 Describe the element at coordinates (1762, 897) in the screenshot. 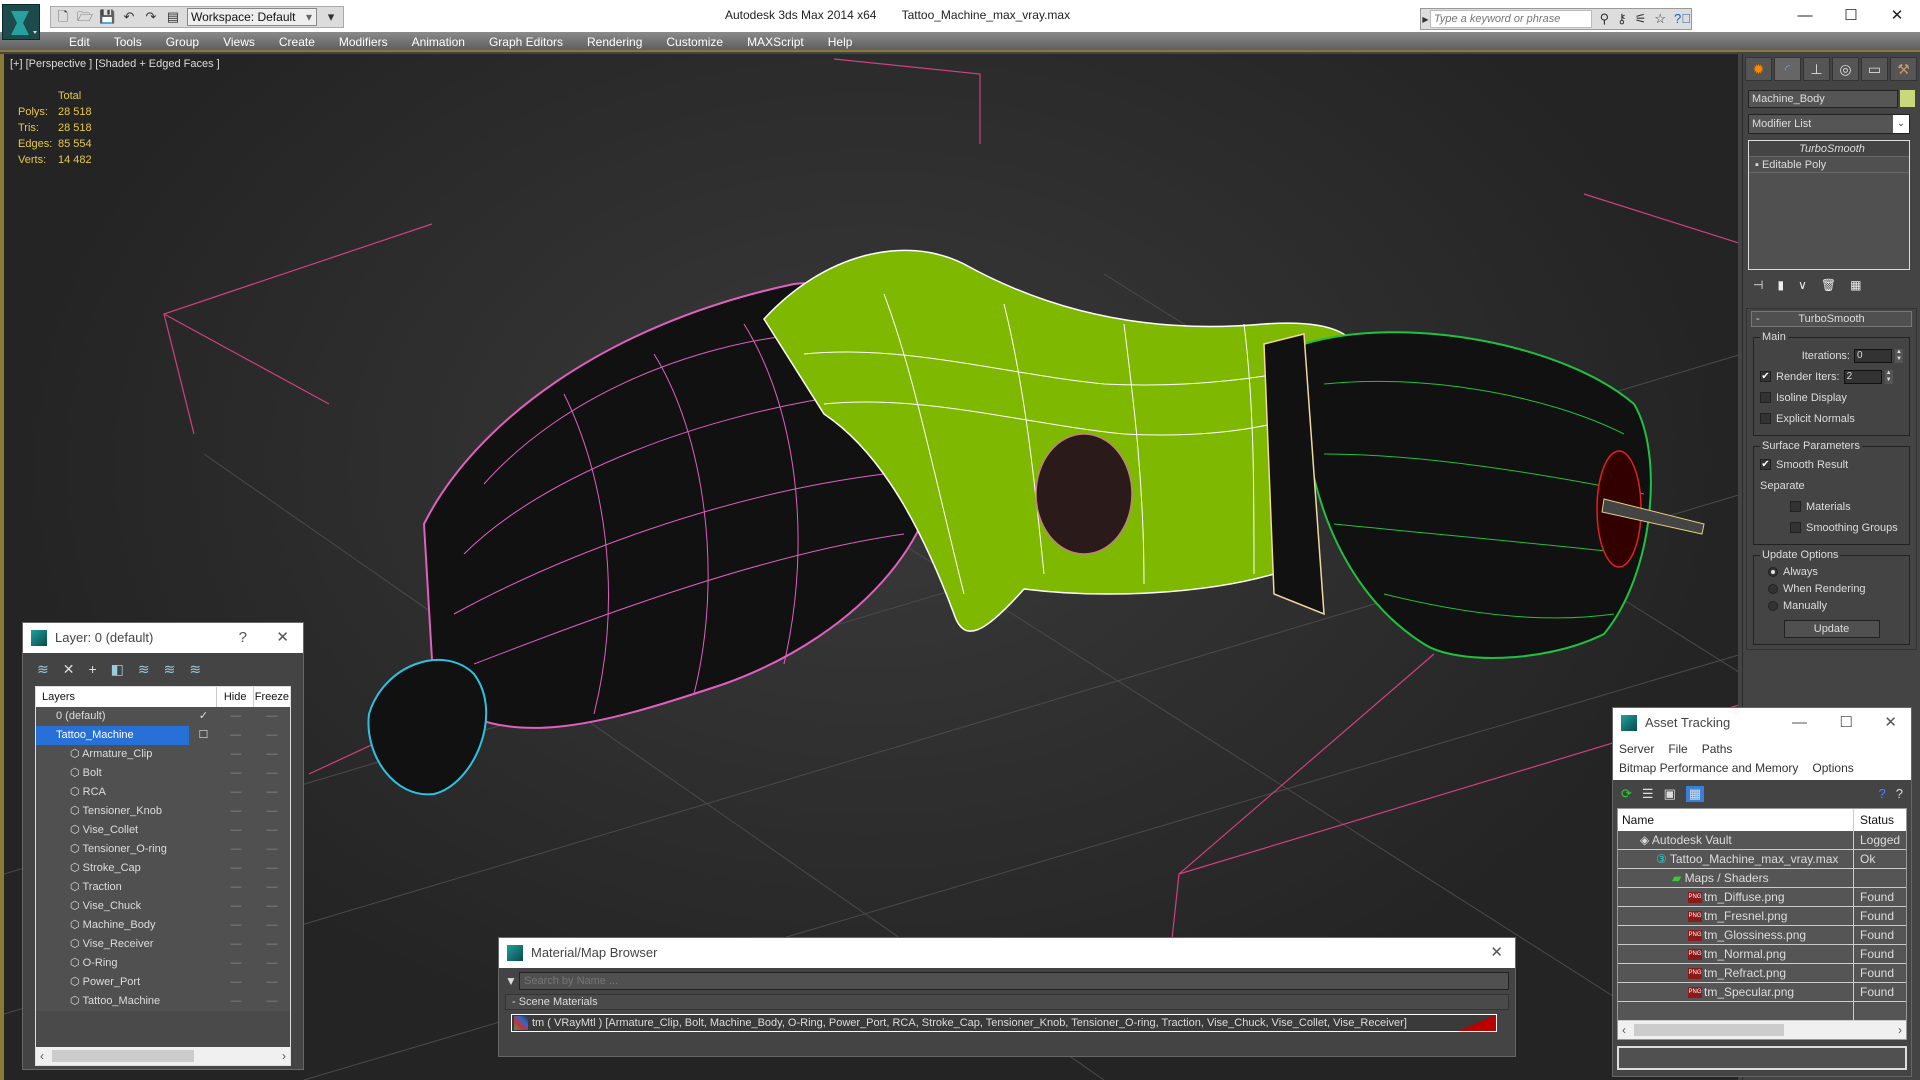

I see `asset-row: PNG tm_Diffuse.png Found` at that location.